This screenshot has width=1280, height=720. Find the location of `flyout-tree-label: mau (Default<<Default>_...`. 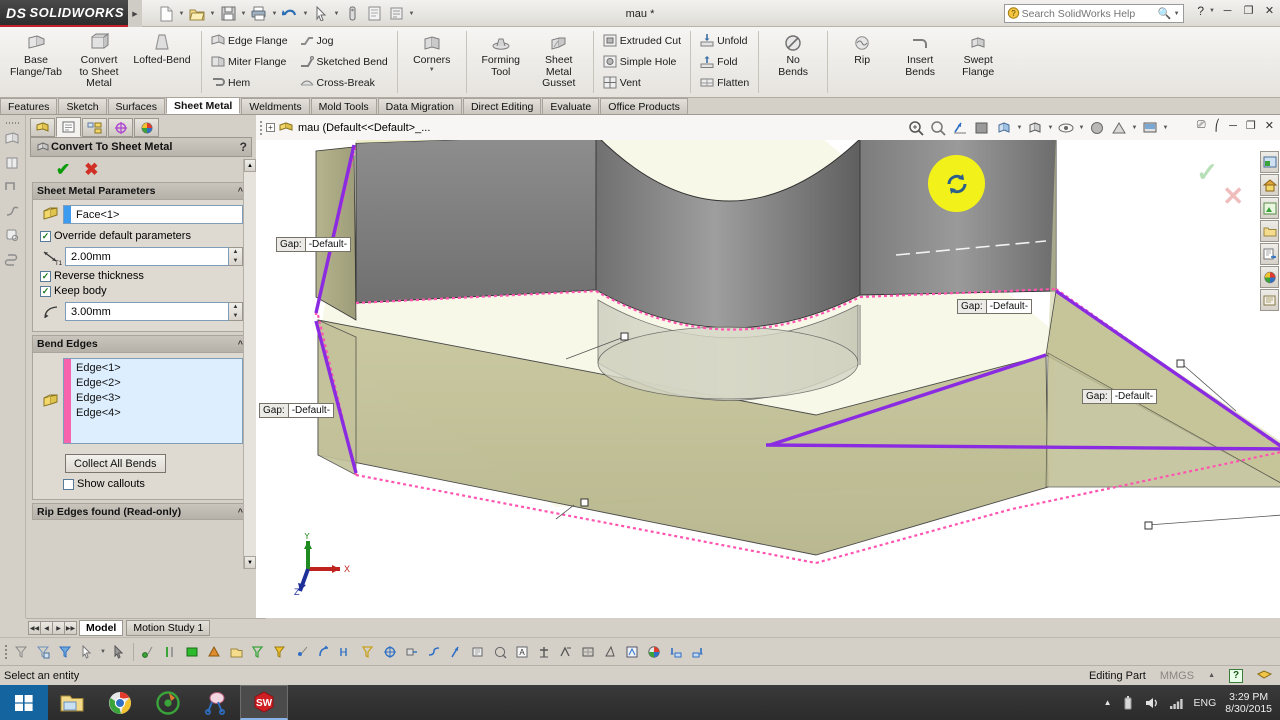

flyout-tree-label: mau (Default<<Default>_... is located at coordinates (364, 128).